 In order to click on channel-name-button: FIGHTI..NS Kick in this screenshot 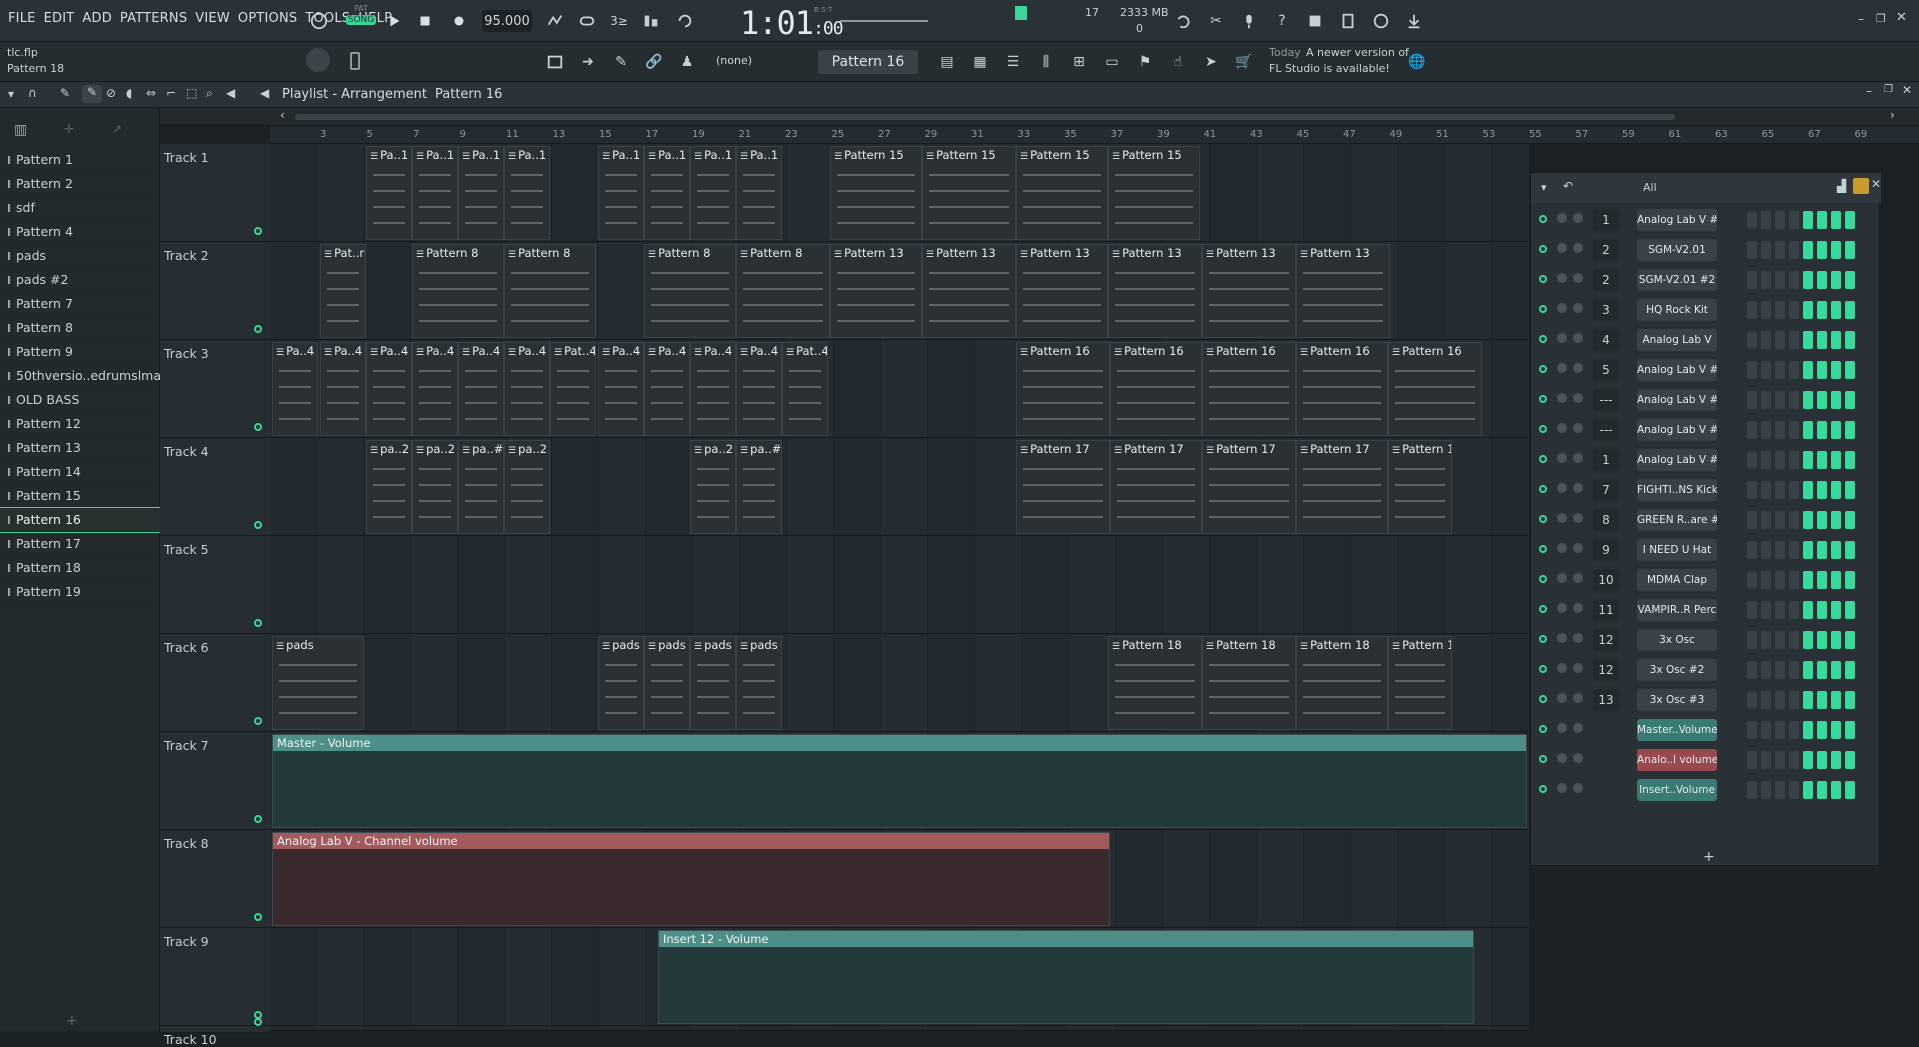, I will do `click(1677, 490)`.